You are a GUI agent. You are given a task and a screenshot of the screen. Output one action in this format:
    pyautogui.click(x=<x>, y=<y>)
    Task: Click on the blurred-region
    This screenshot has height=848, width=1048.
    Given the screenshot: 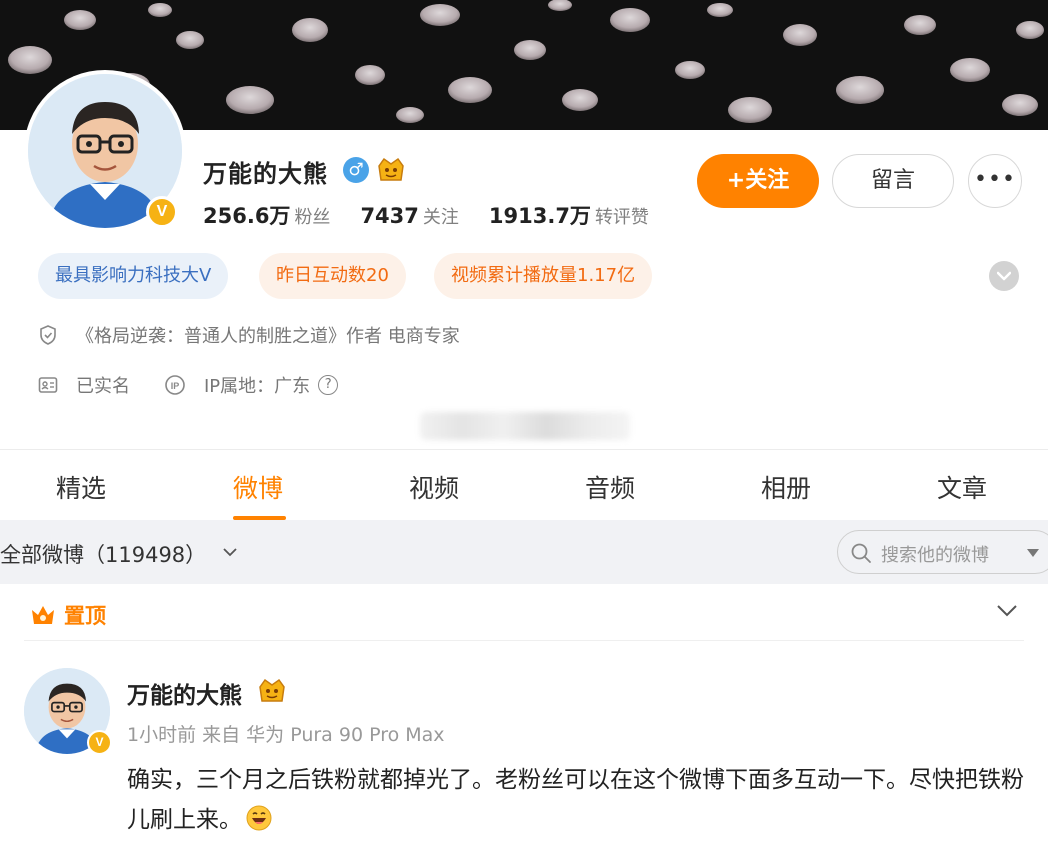 What is the action you would take?
    pyautogui.click(x=525, y=426)
    